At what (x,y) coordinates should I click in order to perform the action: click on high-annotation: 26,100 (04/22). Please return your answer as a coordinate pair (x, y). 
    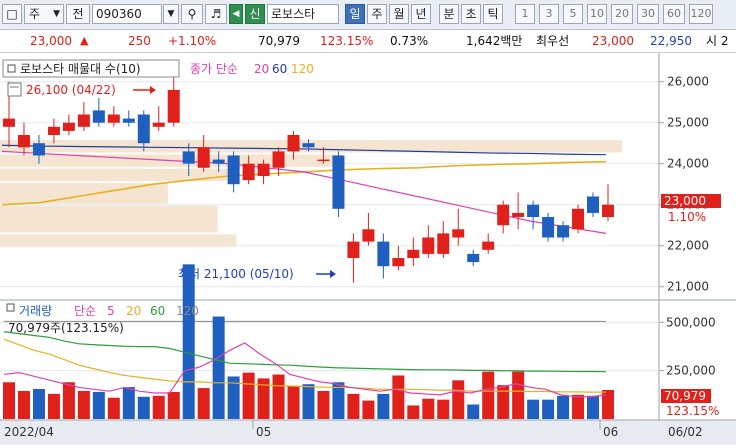
    Looking at the image, I should click on (71, 90).